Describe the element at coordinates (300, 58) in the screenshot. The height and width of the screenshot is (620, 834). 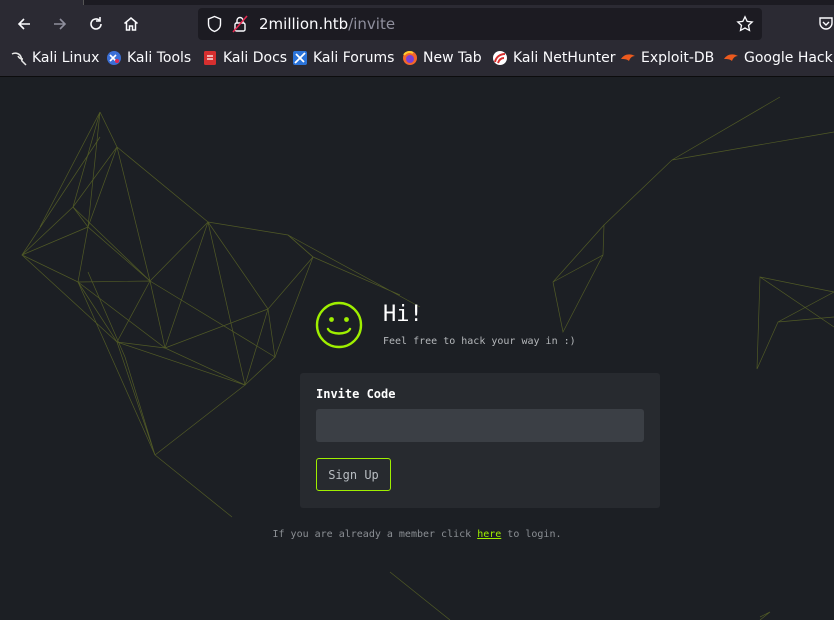
I see `kali-forums-icon` at that location.